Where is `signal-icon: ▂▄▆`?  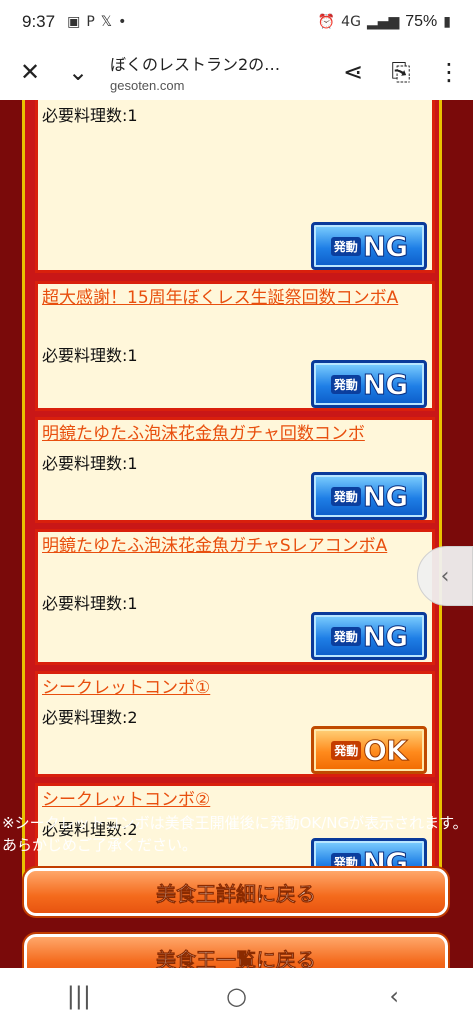
signal-icon: ▂▄▆ is located at coordinates (383, 22).